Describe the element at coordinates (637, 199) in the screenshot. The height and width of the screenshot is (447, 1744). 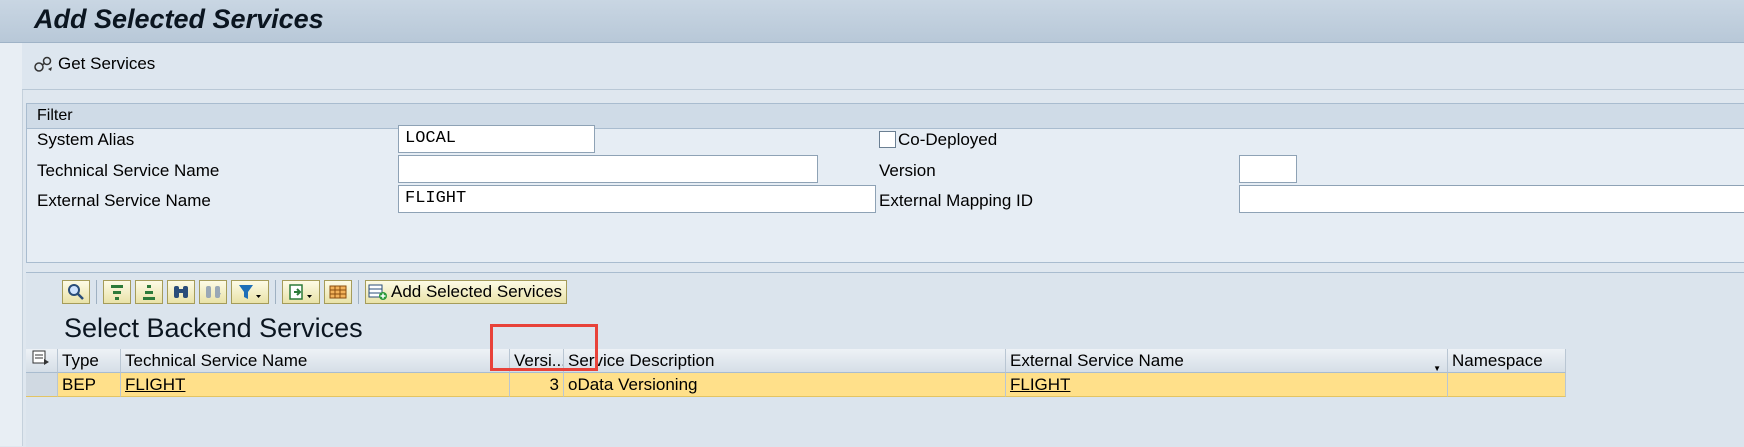
I see `external-service-name-input: FLIGHT` at that location.